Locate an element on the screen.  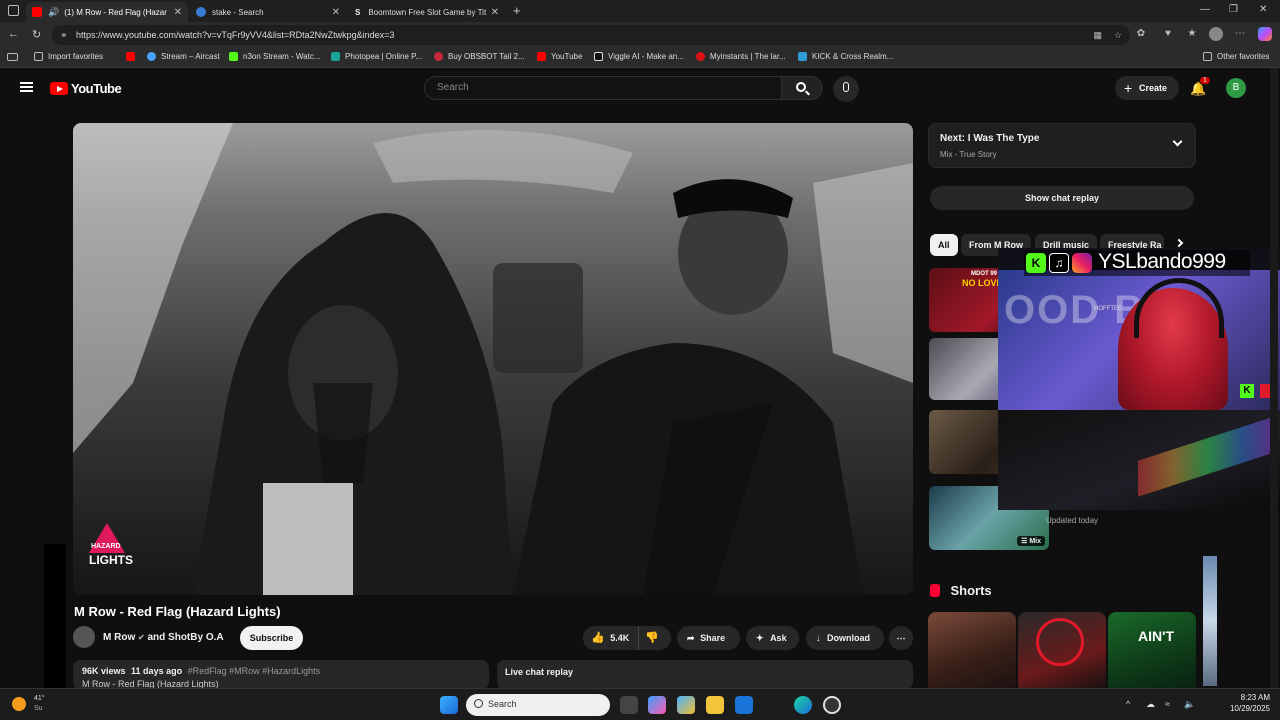
copilot-icon is located at coordinates (1265, 34).